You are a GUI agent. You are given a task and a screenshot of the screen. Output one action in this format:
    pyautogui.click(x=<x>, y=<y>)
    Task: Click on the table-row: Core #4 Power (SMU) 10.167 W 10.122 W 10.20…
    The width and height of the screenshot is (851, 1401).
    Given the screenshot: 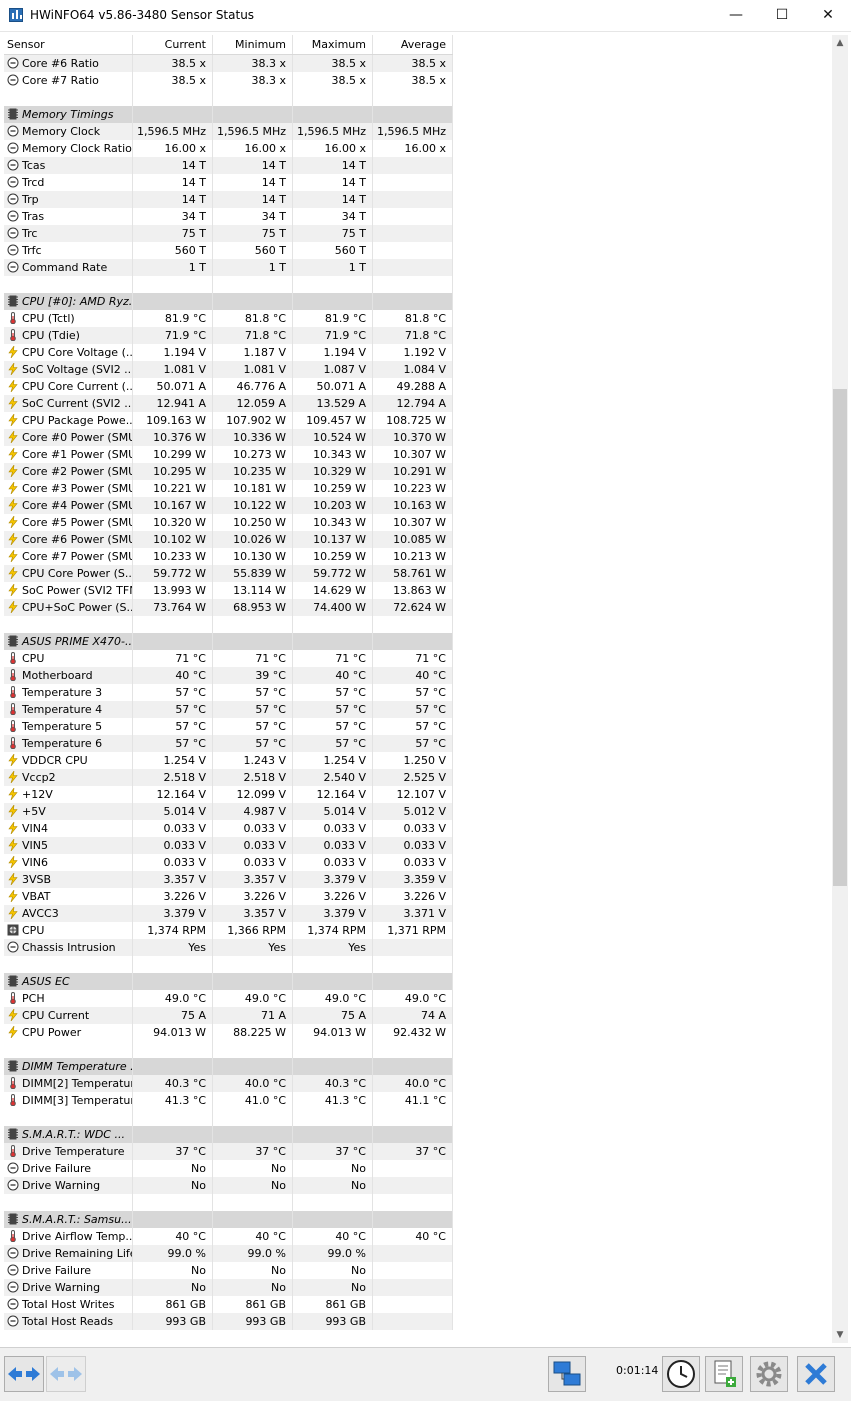 What is the action you would take?
    pyautogui.click(x=228, y=505)
    